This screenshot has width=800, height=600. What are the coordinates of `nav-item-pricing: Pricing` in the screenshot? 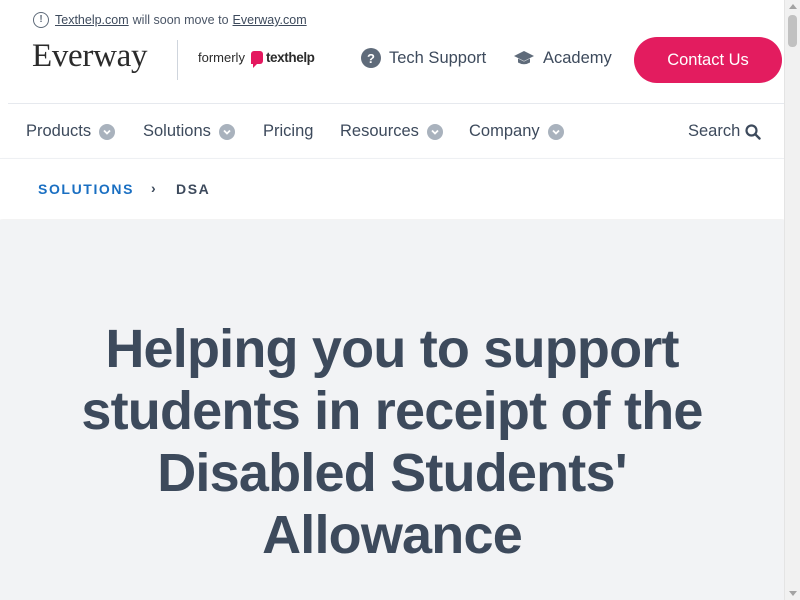 It's located at (288, 131).